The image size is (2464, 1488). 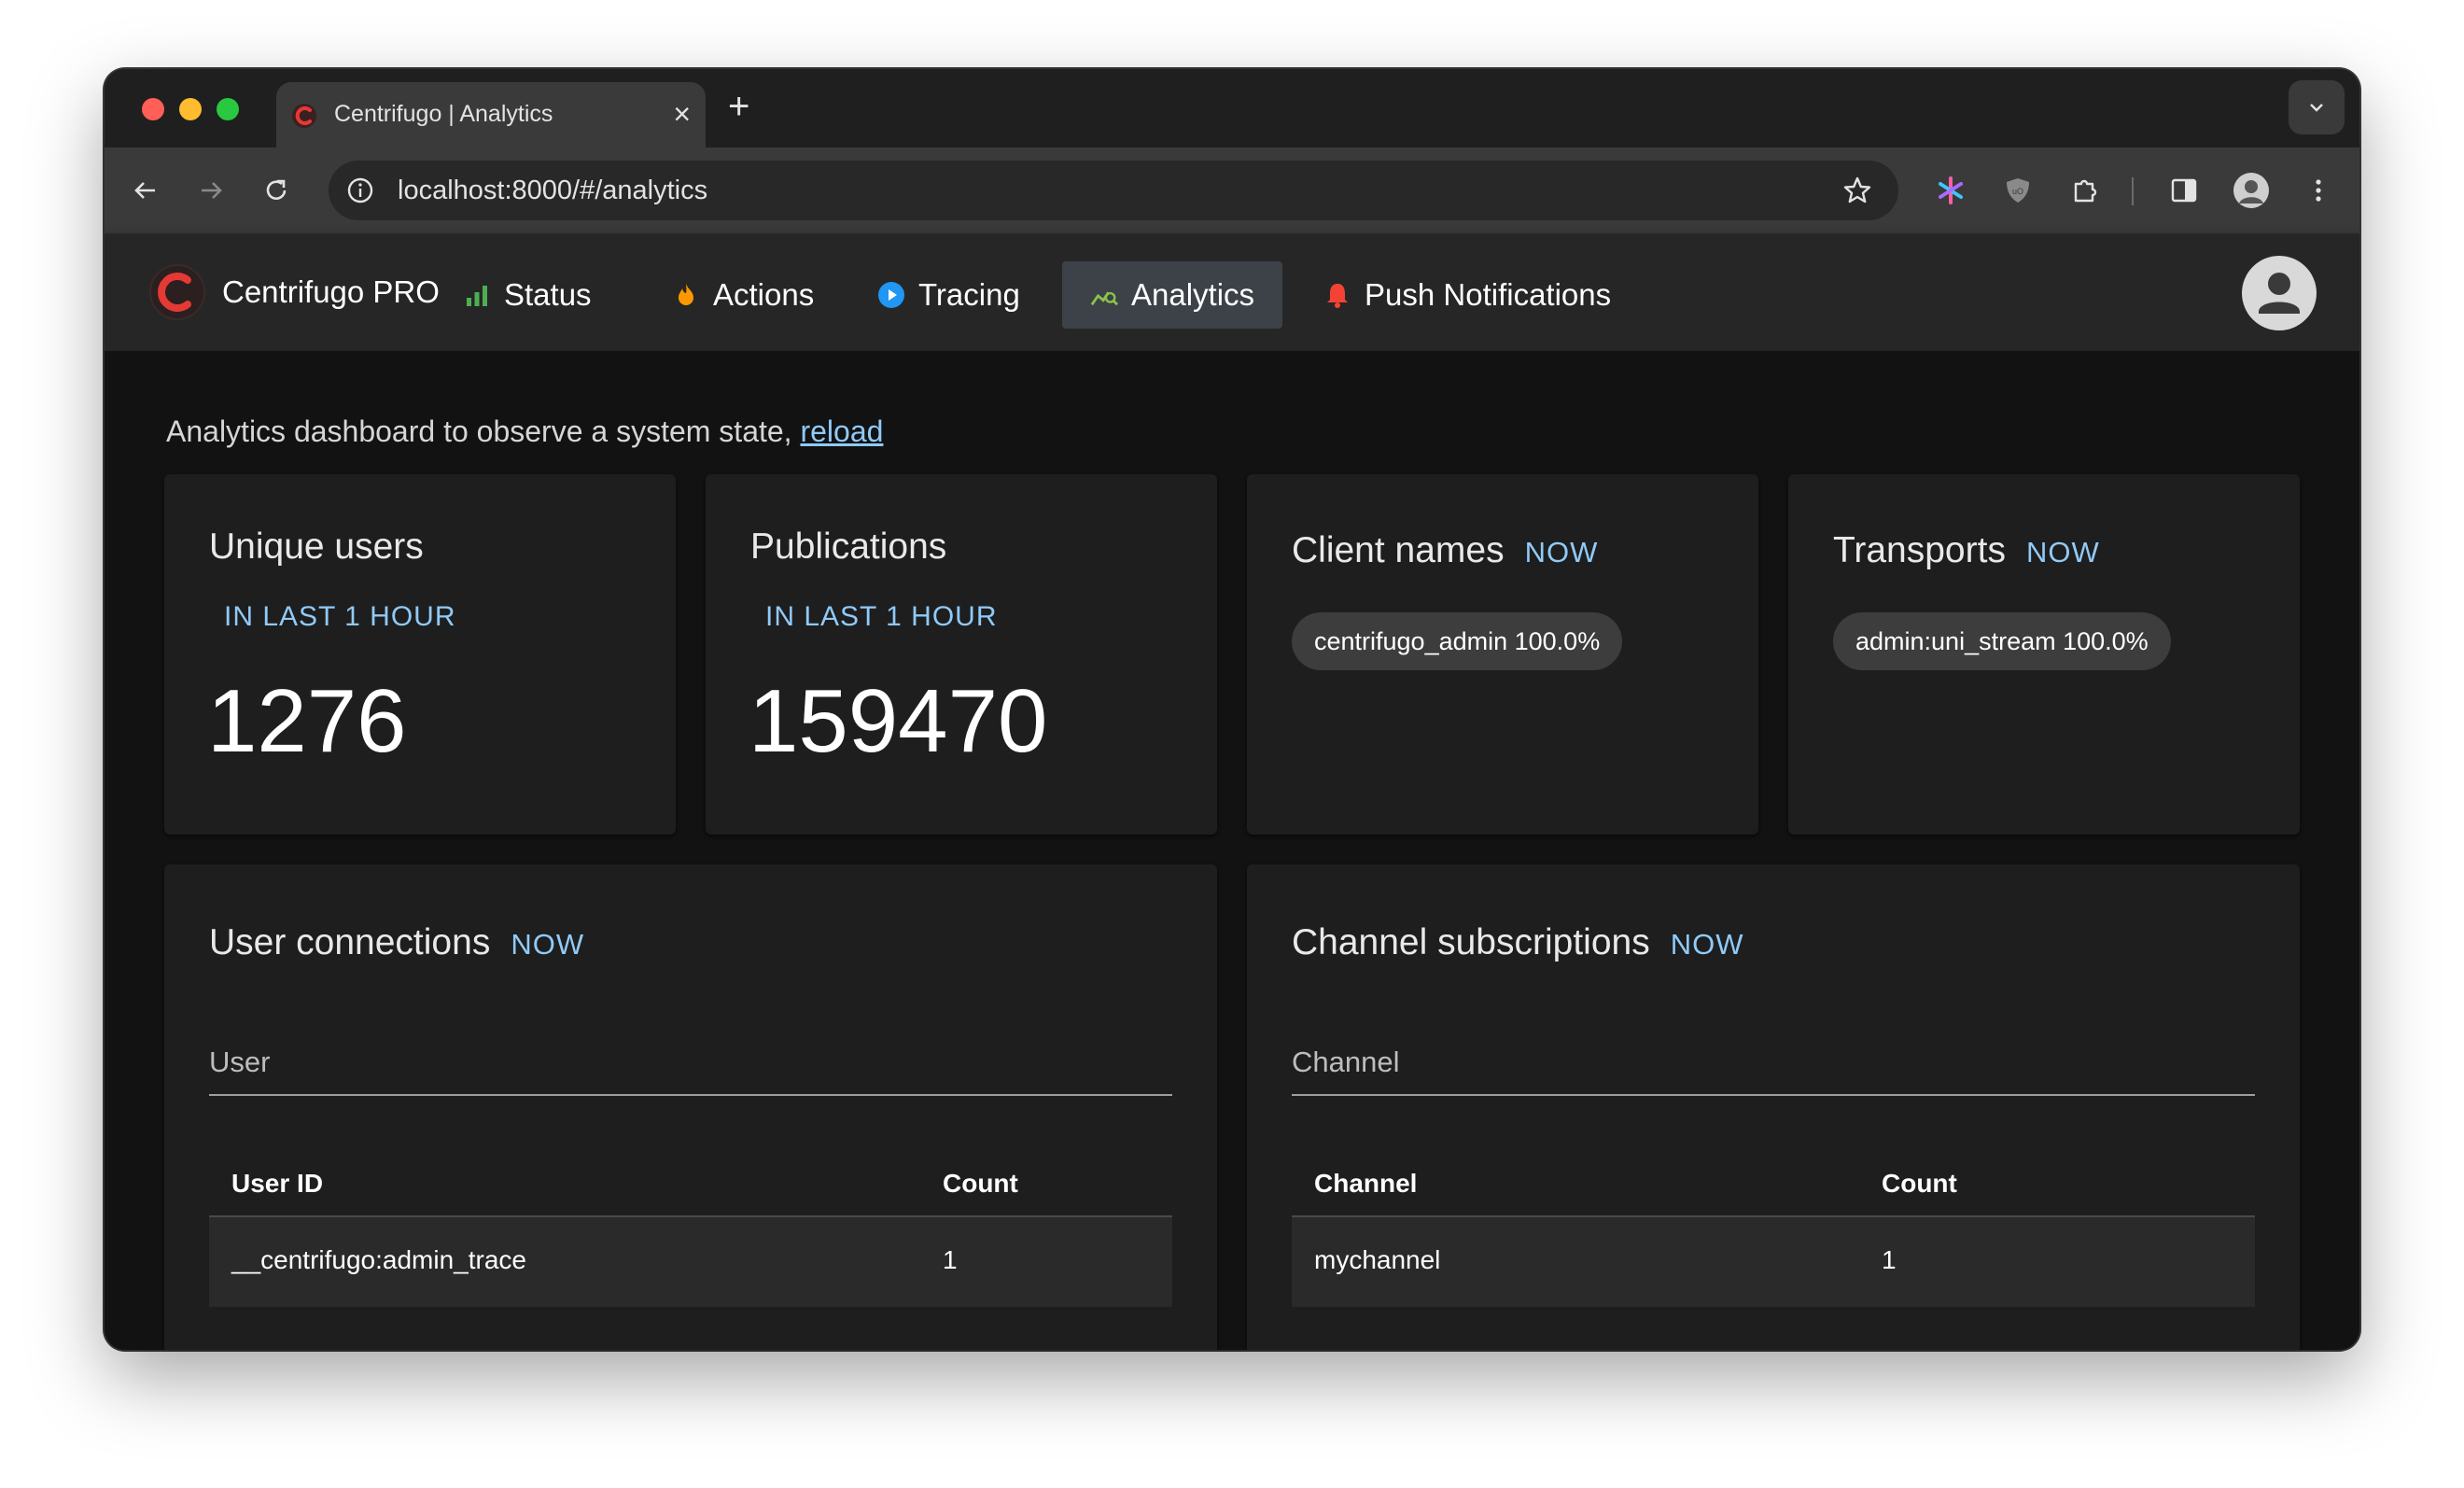 I want to click on tab-title: Centrifugo | Analytics, so click(x=443, y=114).